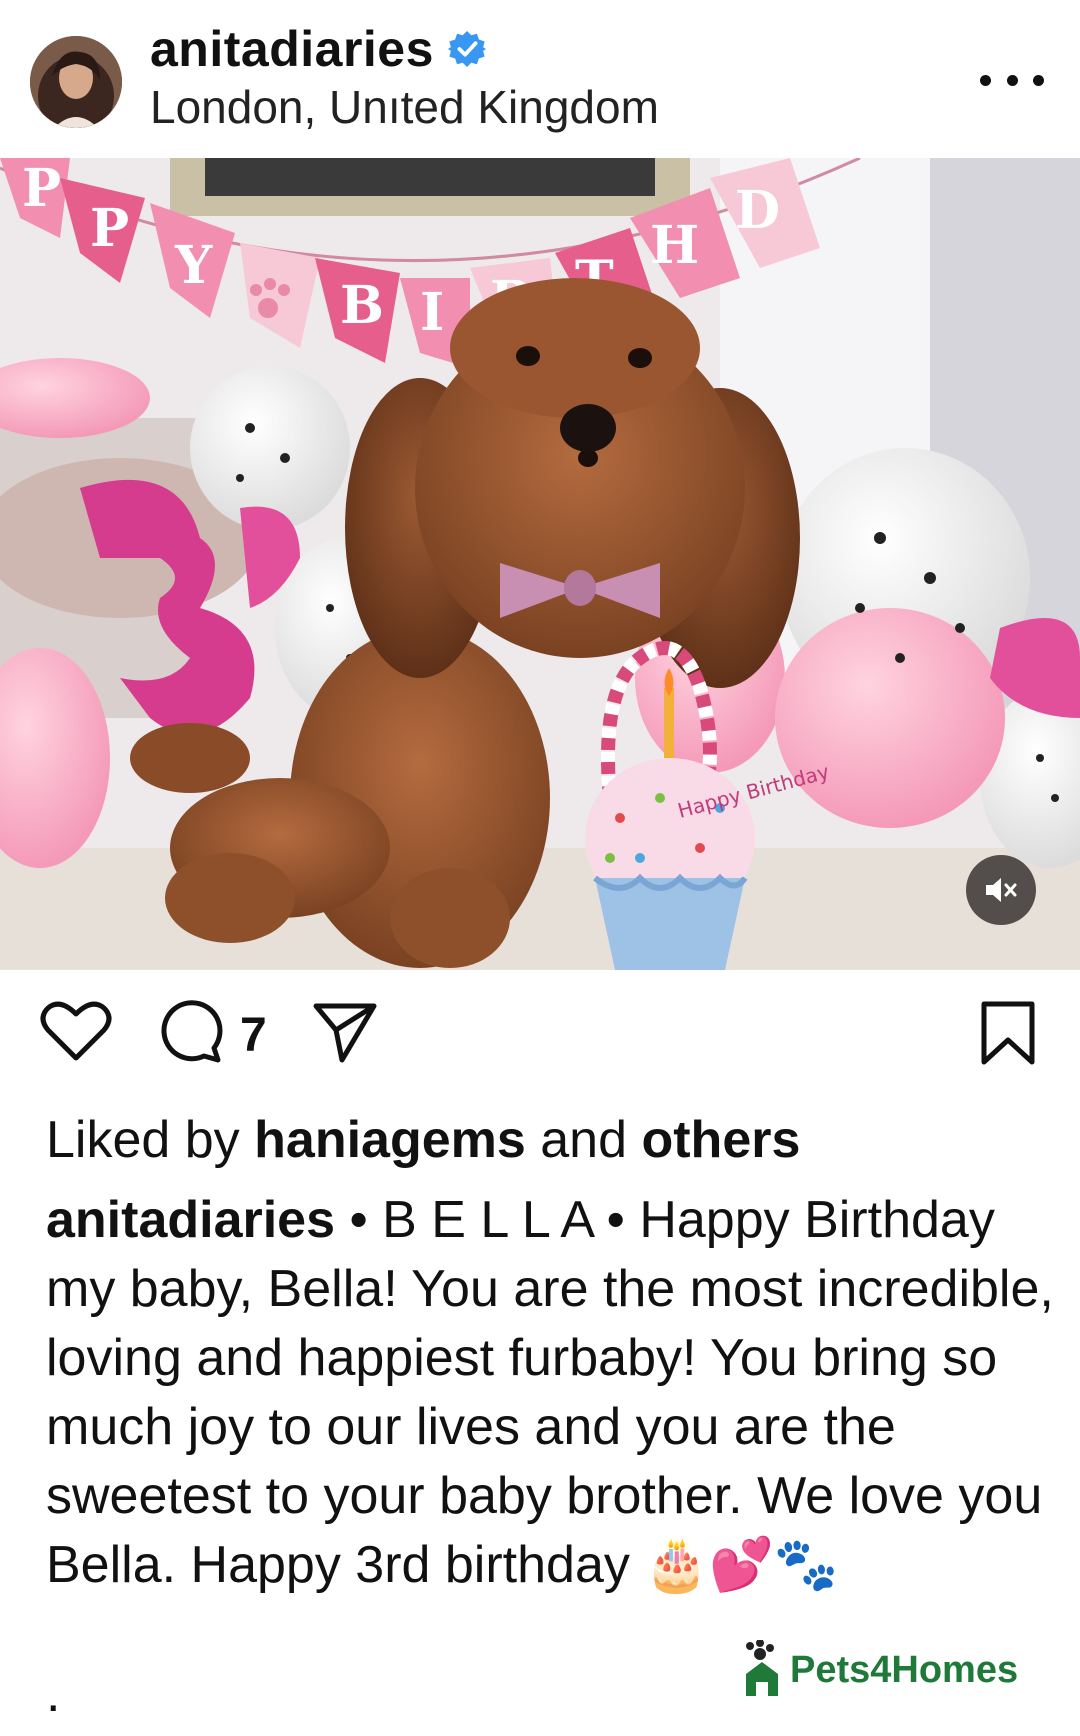 The width and height of the screenshot is (1080, 1736). I want to click on muted-speaker-icon, so click(1001, 890).